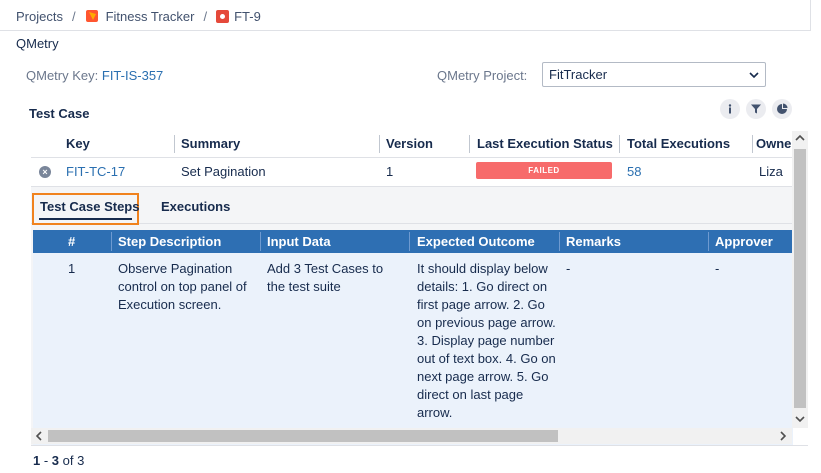 Image resolution: width=821 pixels, height=473 pixels. What do you see at coordinates (55, 460) in the screenshot?
I see `pager-to: 3` at bounding box center [55, 460].